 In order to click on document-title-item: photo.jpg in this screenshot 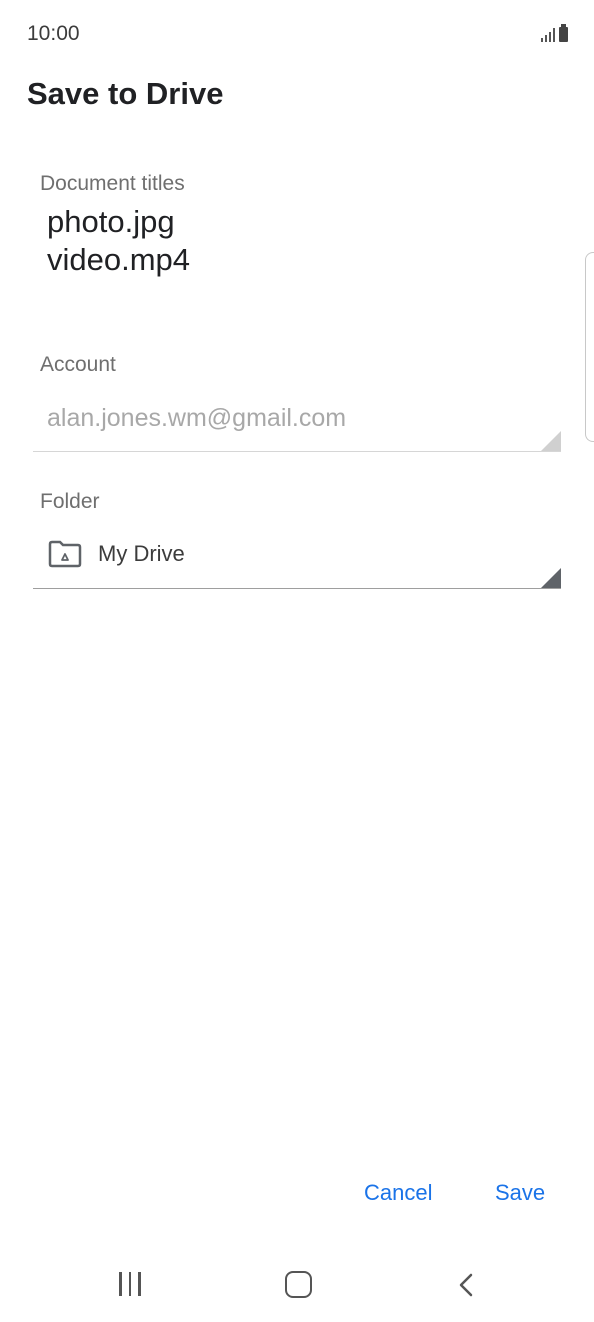, I will do `click(111, 221)`.